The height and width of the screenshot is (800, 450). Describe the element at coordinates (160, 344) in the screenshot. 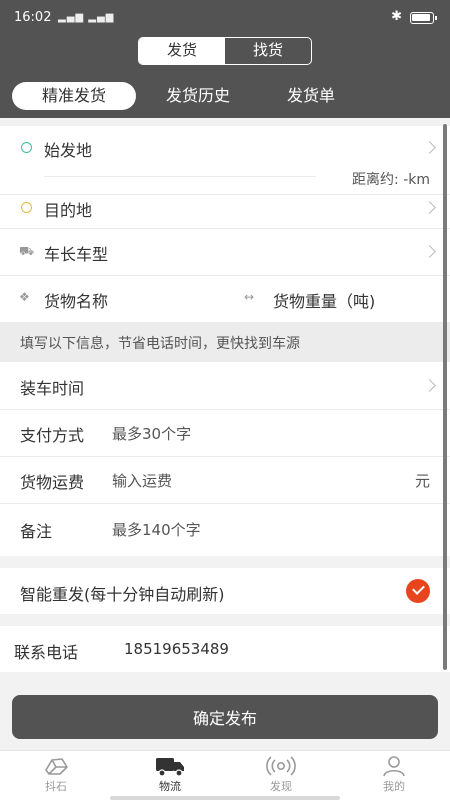

I see `hint-text: 填写以下信息，节省电话时间，更快找到车源` at that location.